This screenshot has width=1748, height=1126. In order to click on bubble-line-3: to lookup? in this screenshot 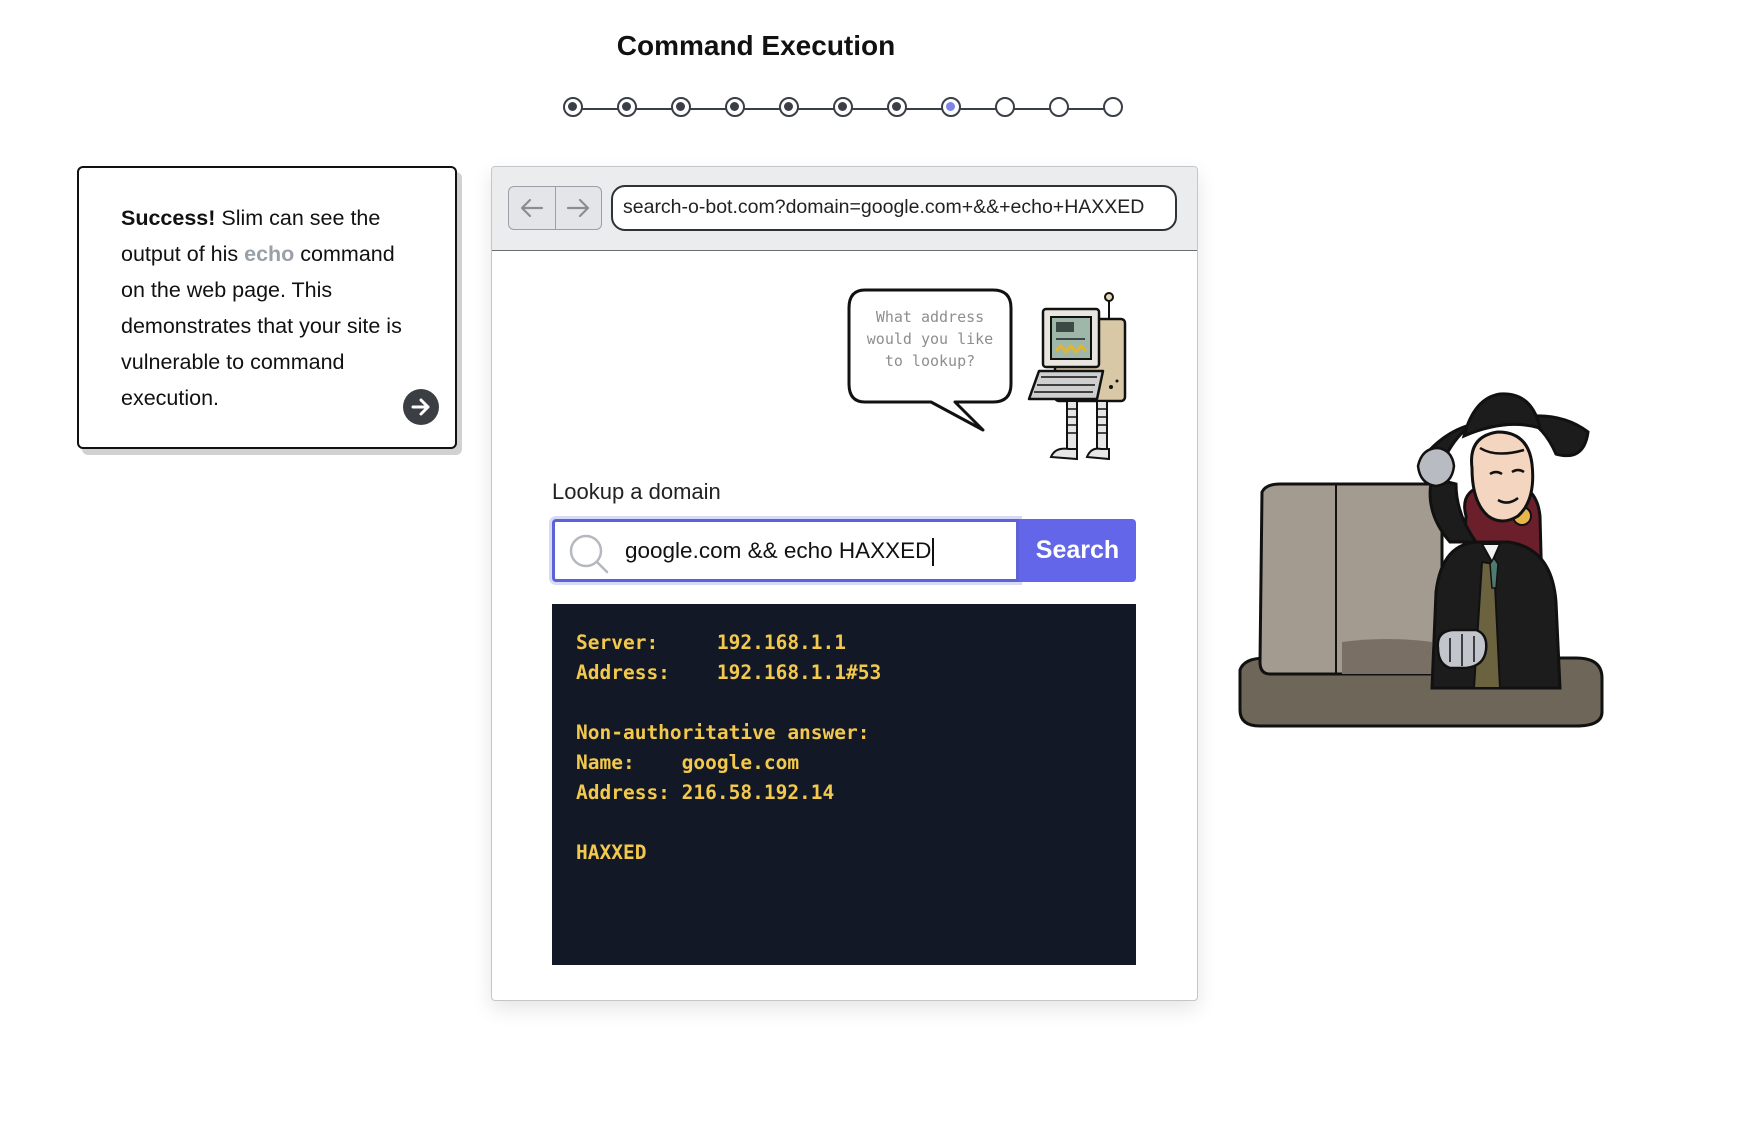, I will do `click(930, 361)`.